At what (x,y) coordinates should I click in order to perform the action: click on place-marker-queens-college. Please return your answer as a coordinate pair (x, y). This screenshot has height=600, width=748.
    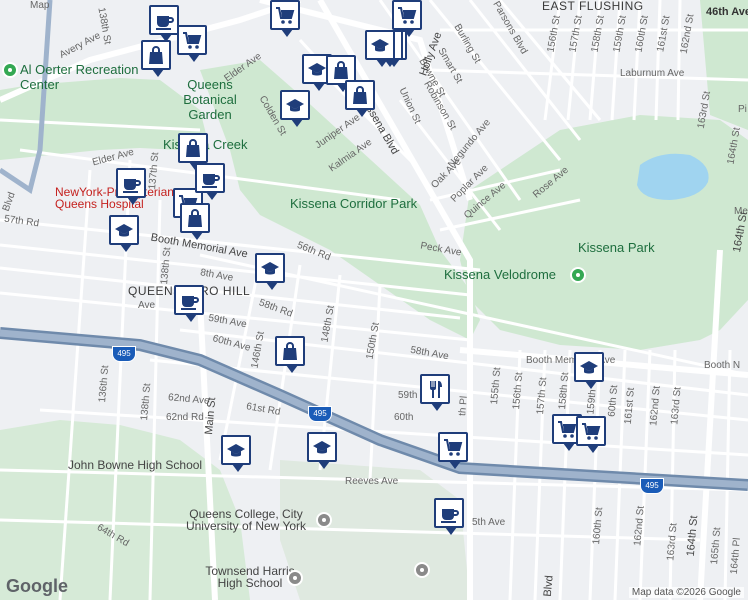
    Looking at the image, I should click on (324, 520).